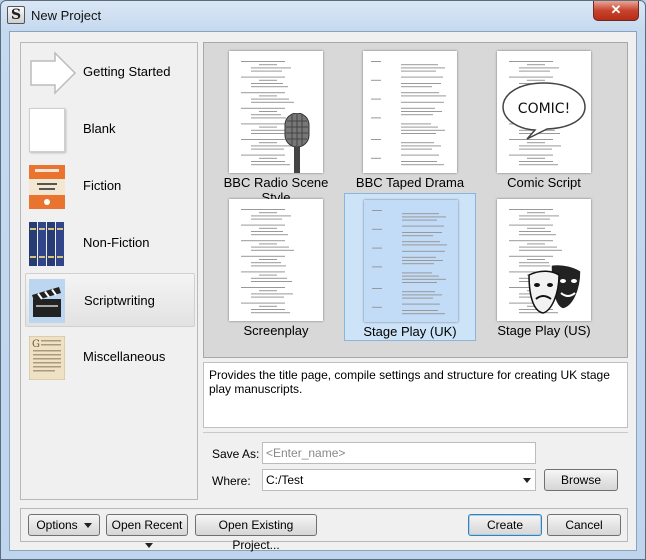 The image size is (646, 560). Describe the element at coordinates (323, 16) in the screenshot. I see `title-bar: S New Project ✕` at that location.